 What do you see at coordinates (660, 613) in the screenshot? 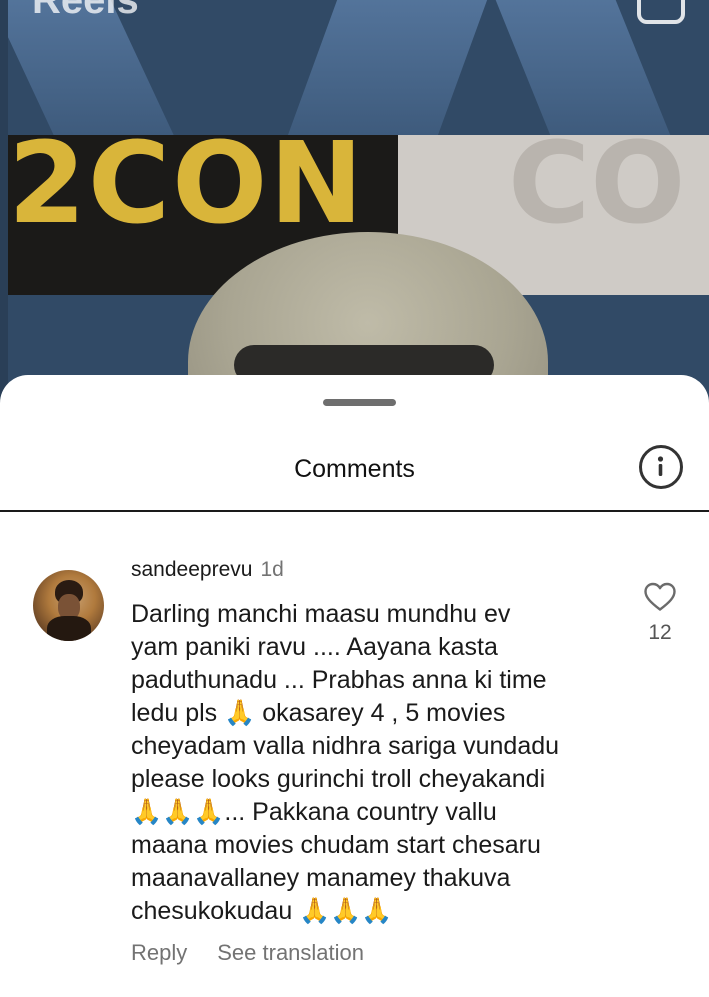
I see `like-column: 12` at bounding box center [660, 613].